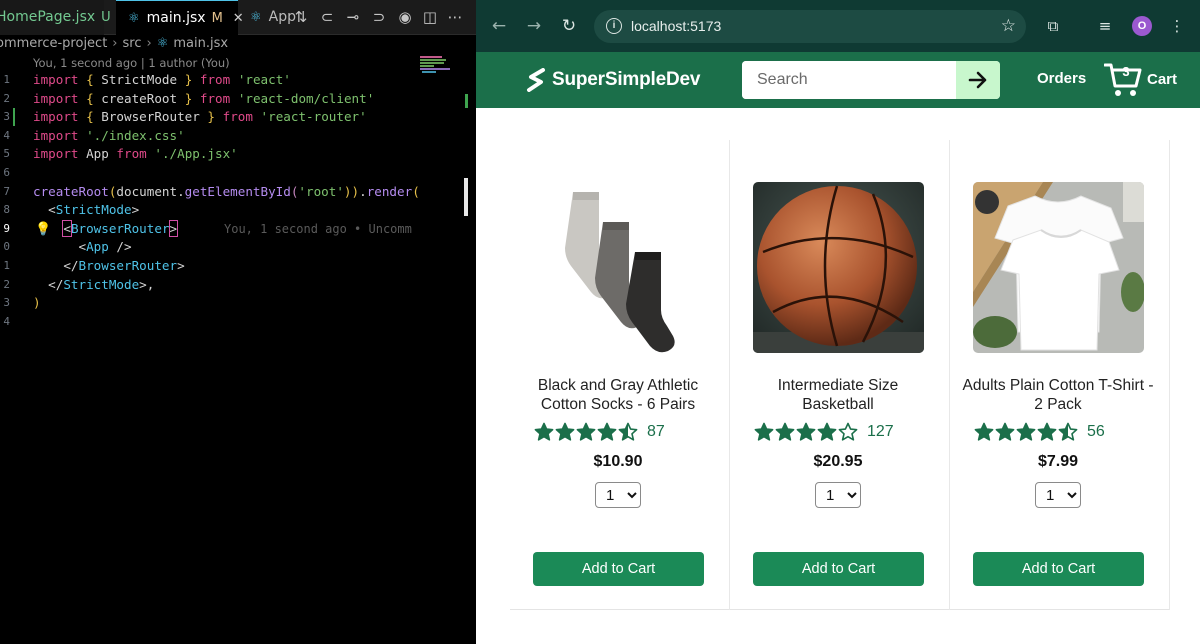 This screenshot has height=644, width=1200. Describe the element at coordinates (6, 172) in the screenshot. I see `line-number: 6` at that location.